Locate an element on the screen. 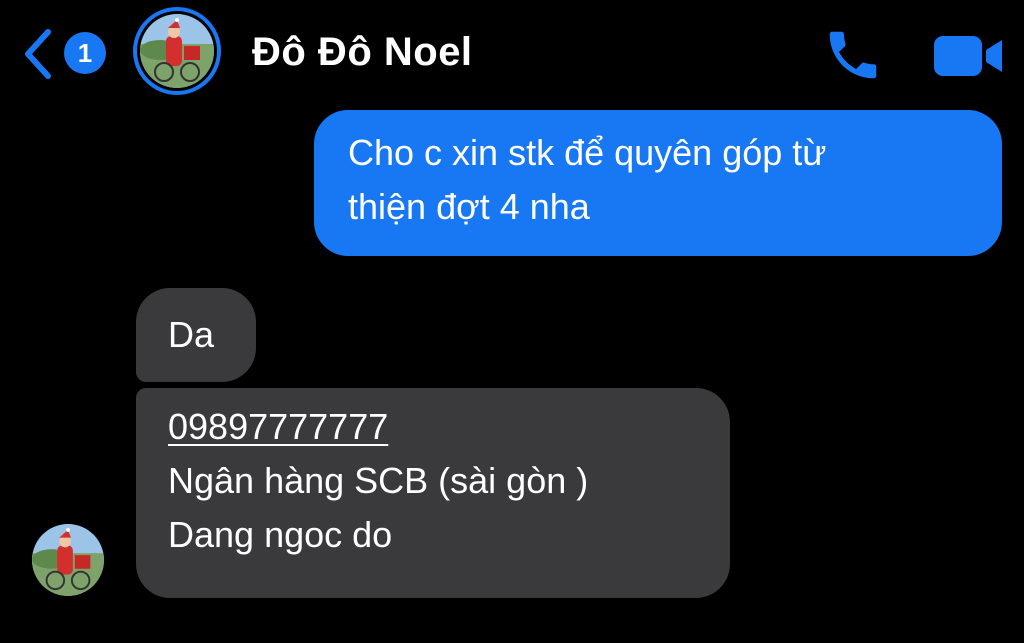 Image resolution: width=1024 pixels, height=643 pixels. back-button: 1 is located at coordinates (70, 54).